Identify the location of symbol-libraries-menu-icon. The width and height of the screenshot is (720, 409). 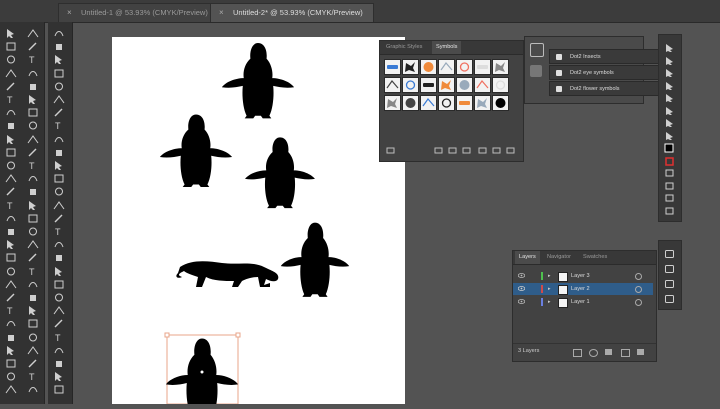
(390, 150).